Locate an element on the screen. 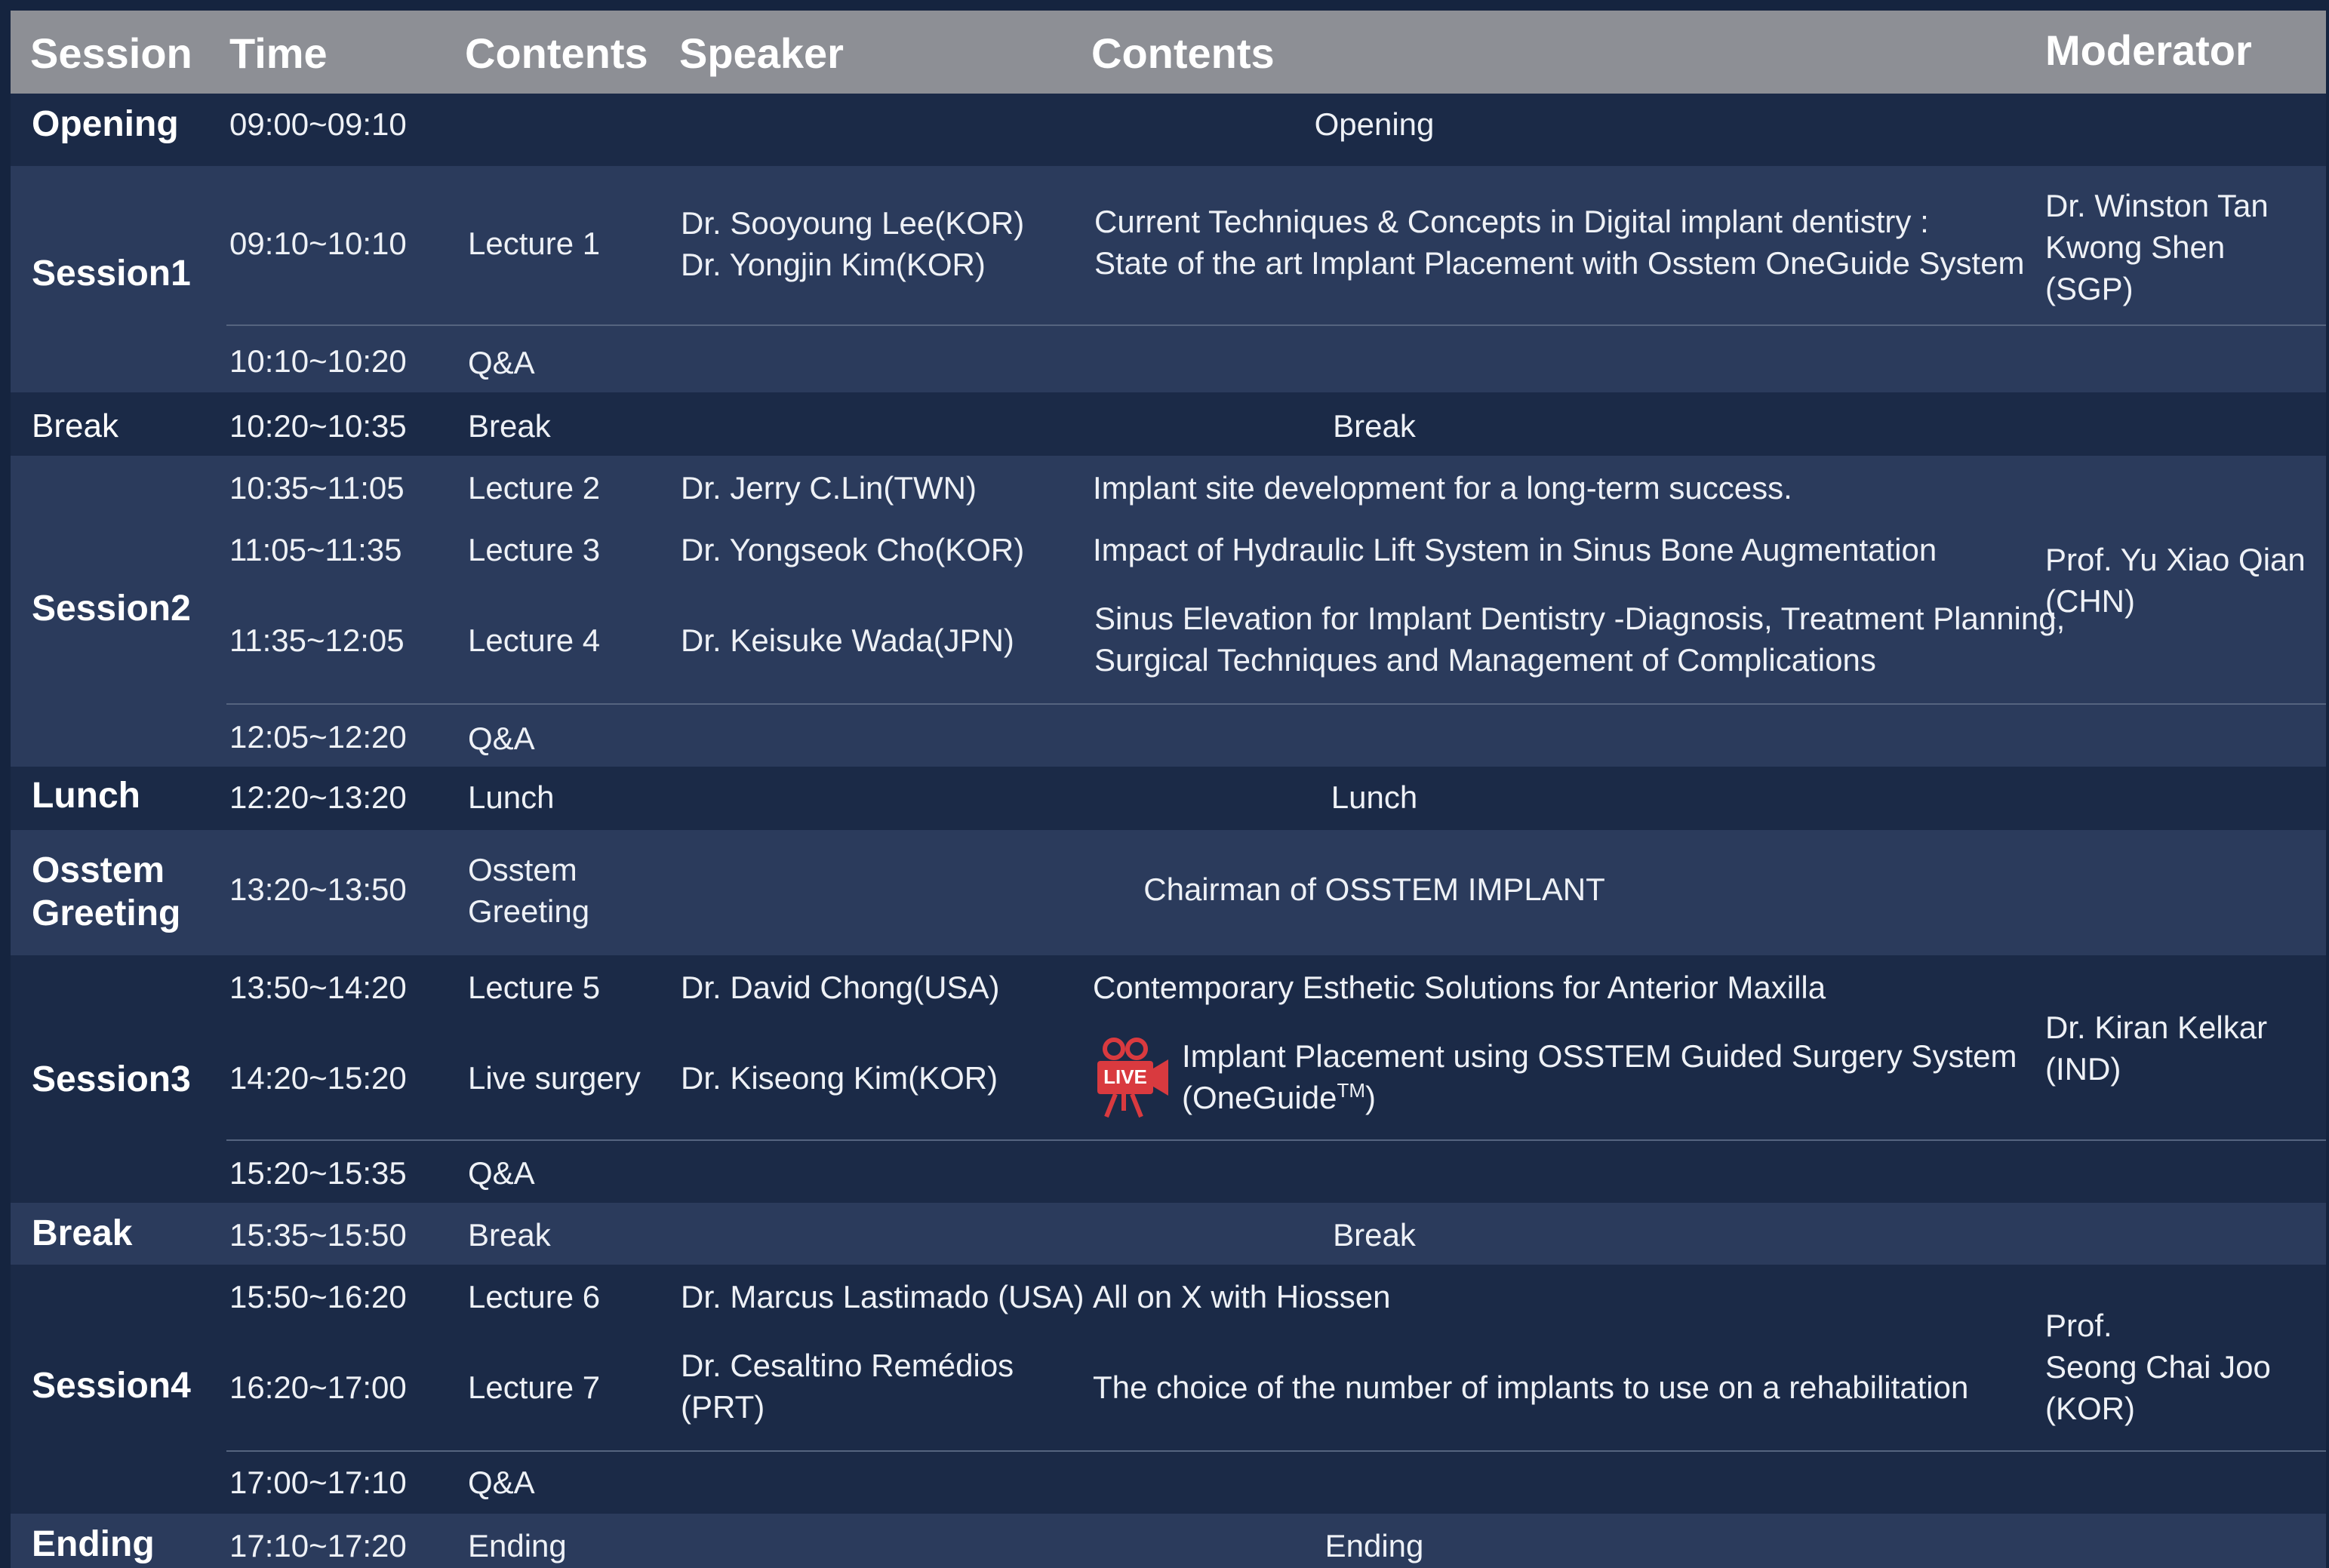 Image resolution: width=2329 pixels, height=1568 pixels. time-lecture7: 16:20~17:00 is located at coordinates (318, 1387).